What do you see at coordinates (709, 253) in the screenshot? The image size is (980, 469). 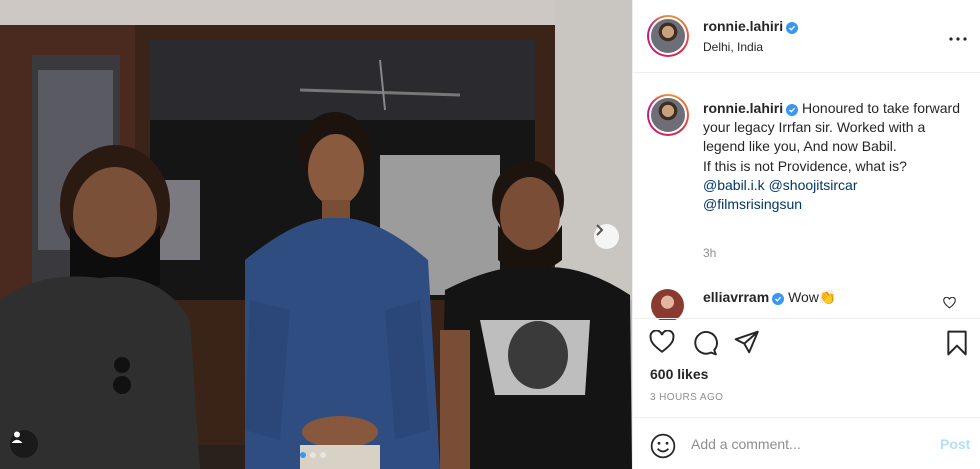 I see `caption-timestamp: 3h` at bounding box center [709, 253].